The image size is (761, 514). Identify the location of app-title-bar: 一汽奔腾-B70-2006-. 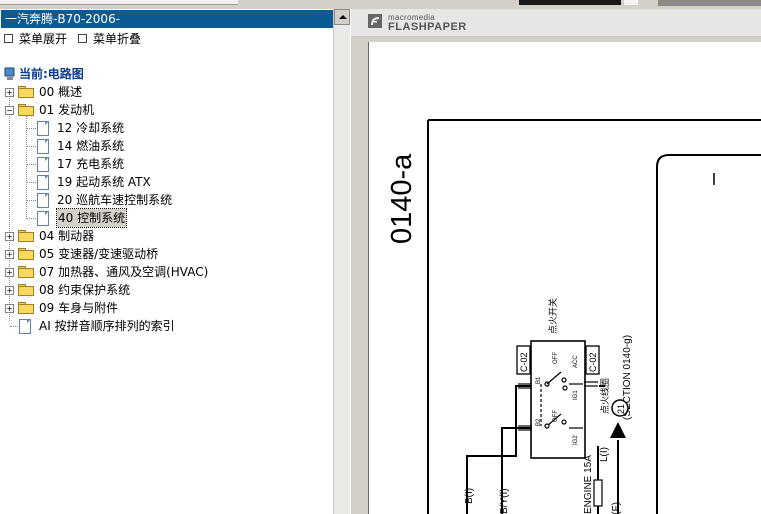
(168, 19).